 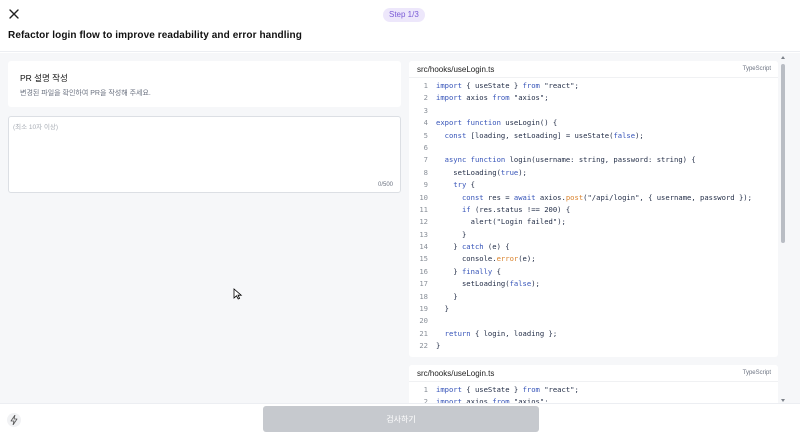 I want to click on step-badge: Step 1/3, so click(x=404, y=15).